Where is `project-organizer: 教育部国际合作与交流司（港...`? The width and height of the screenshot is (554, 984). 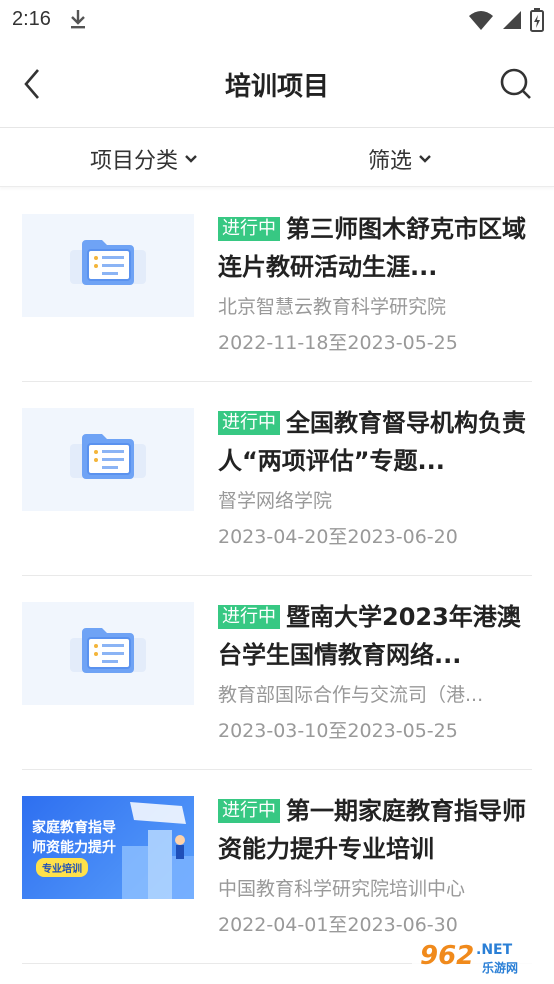
project-organizer: 教育部国际合作与交流司（港... is located at coordinates (351, 695).